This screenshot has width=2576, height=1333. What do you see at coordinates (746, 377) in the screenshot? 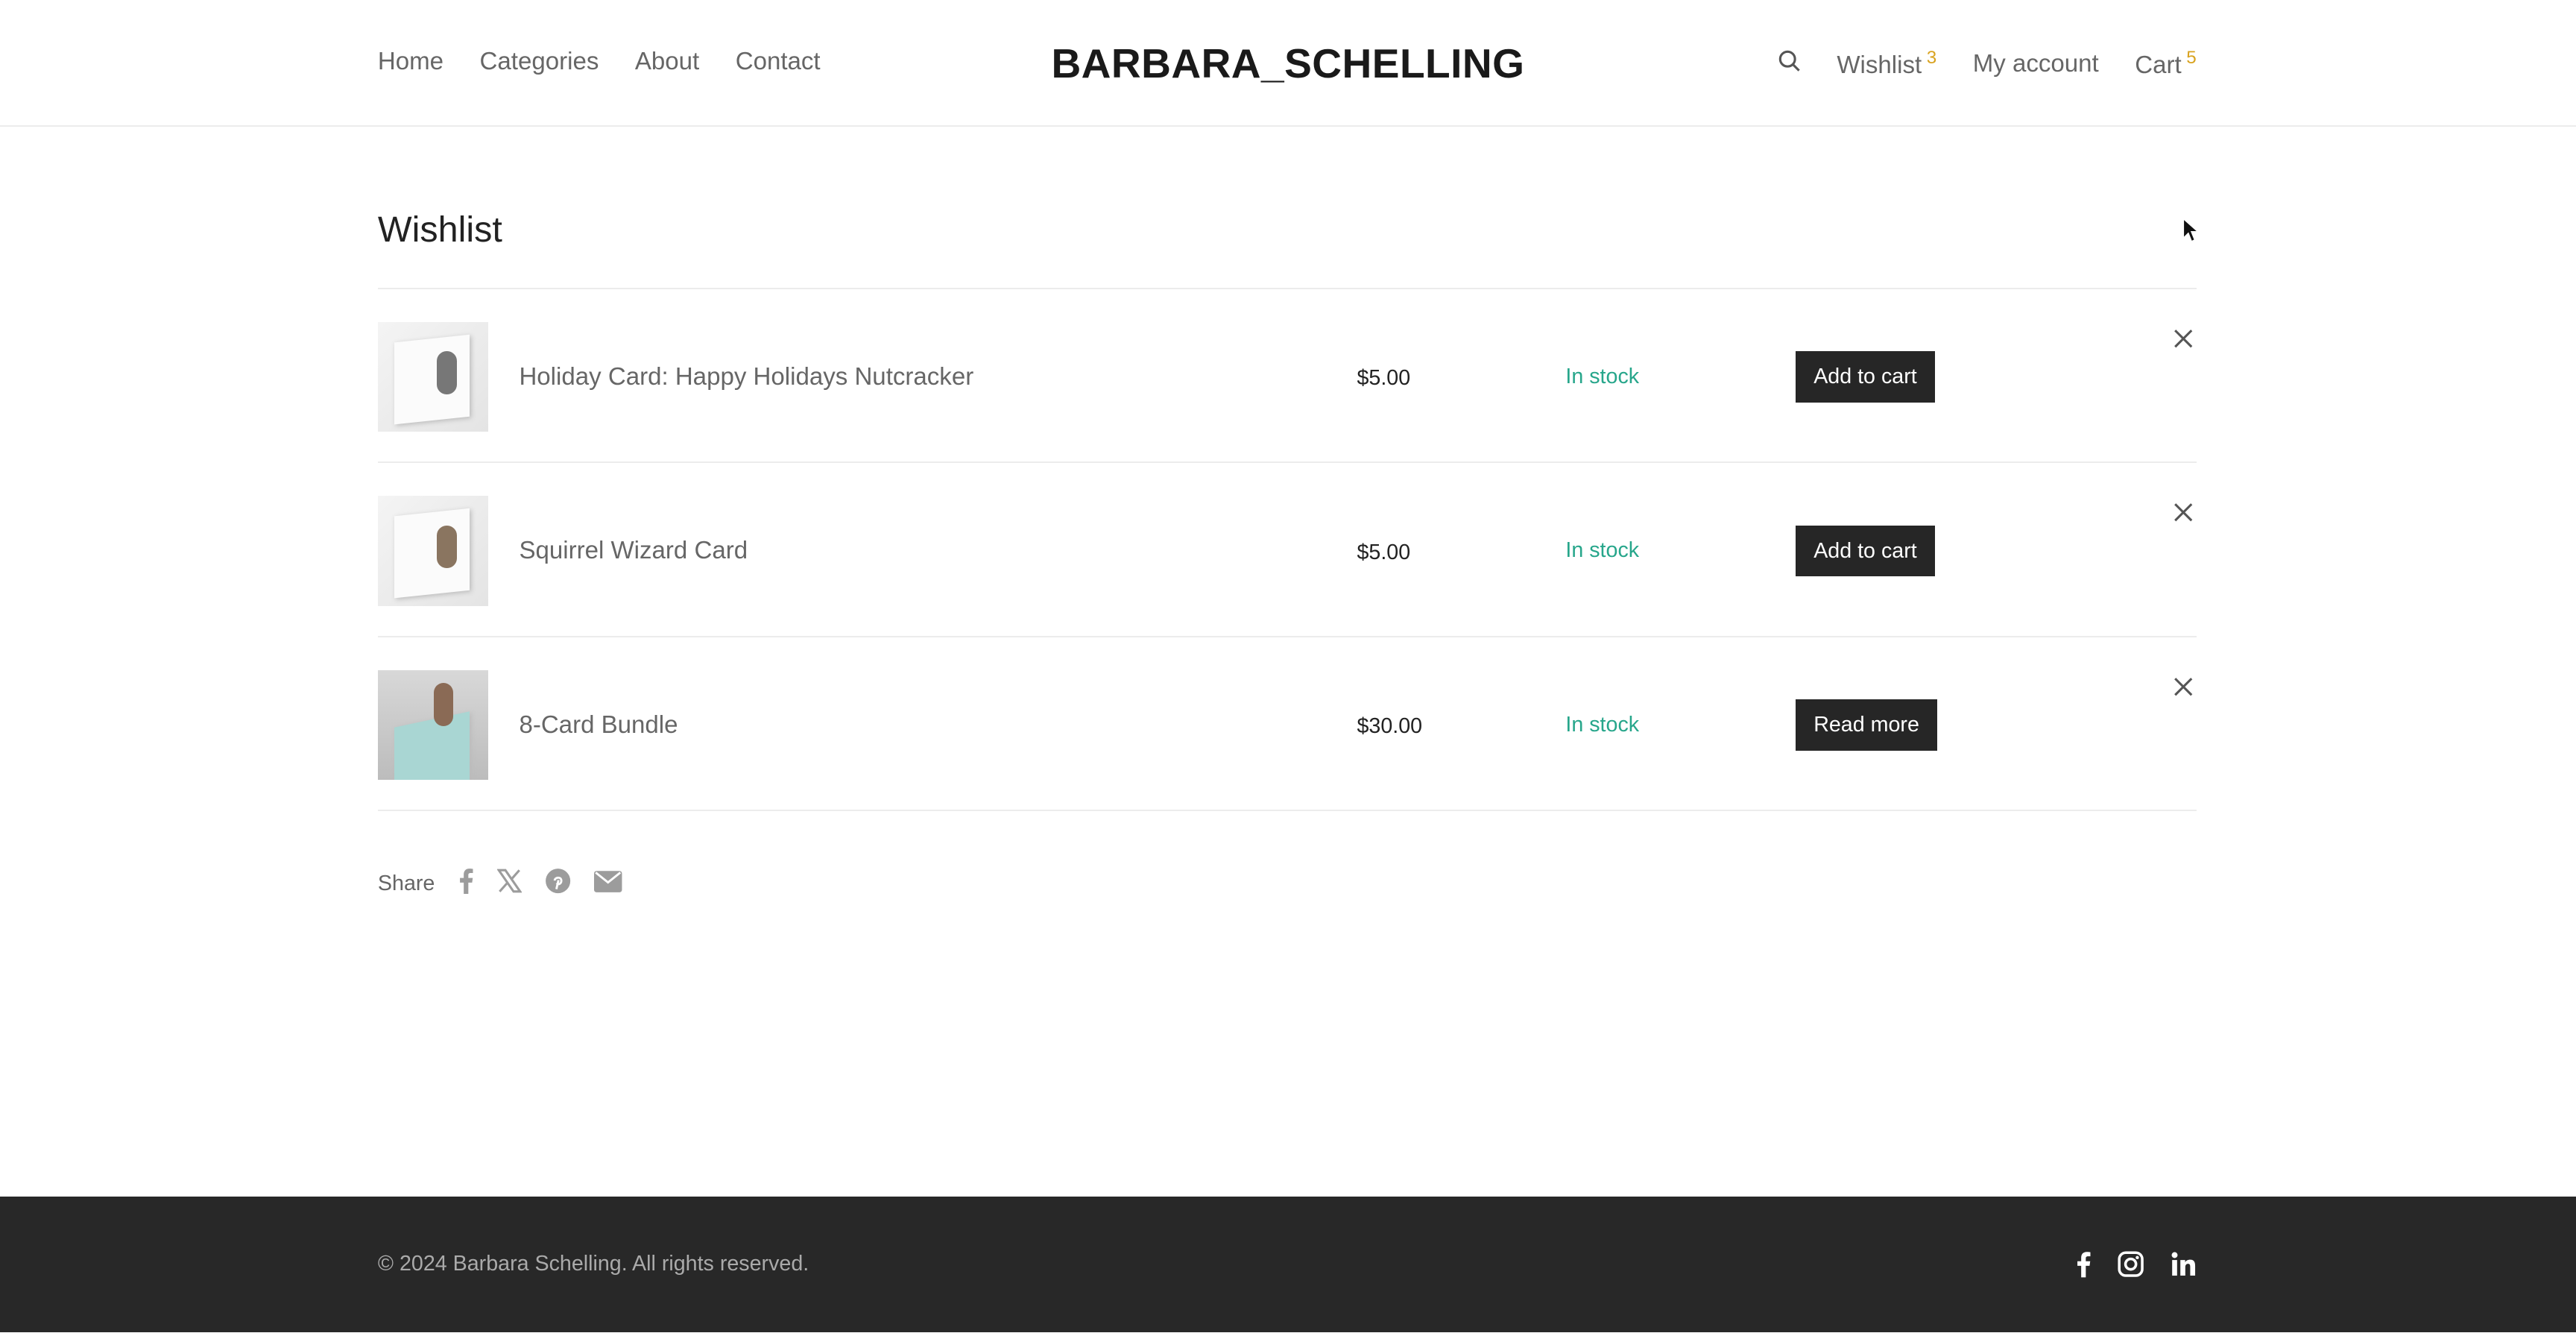
I see `product-name: Holiday Card: Happy Holidays Nutcracker` at bounding box center [746, 377].